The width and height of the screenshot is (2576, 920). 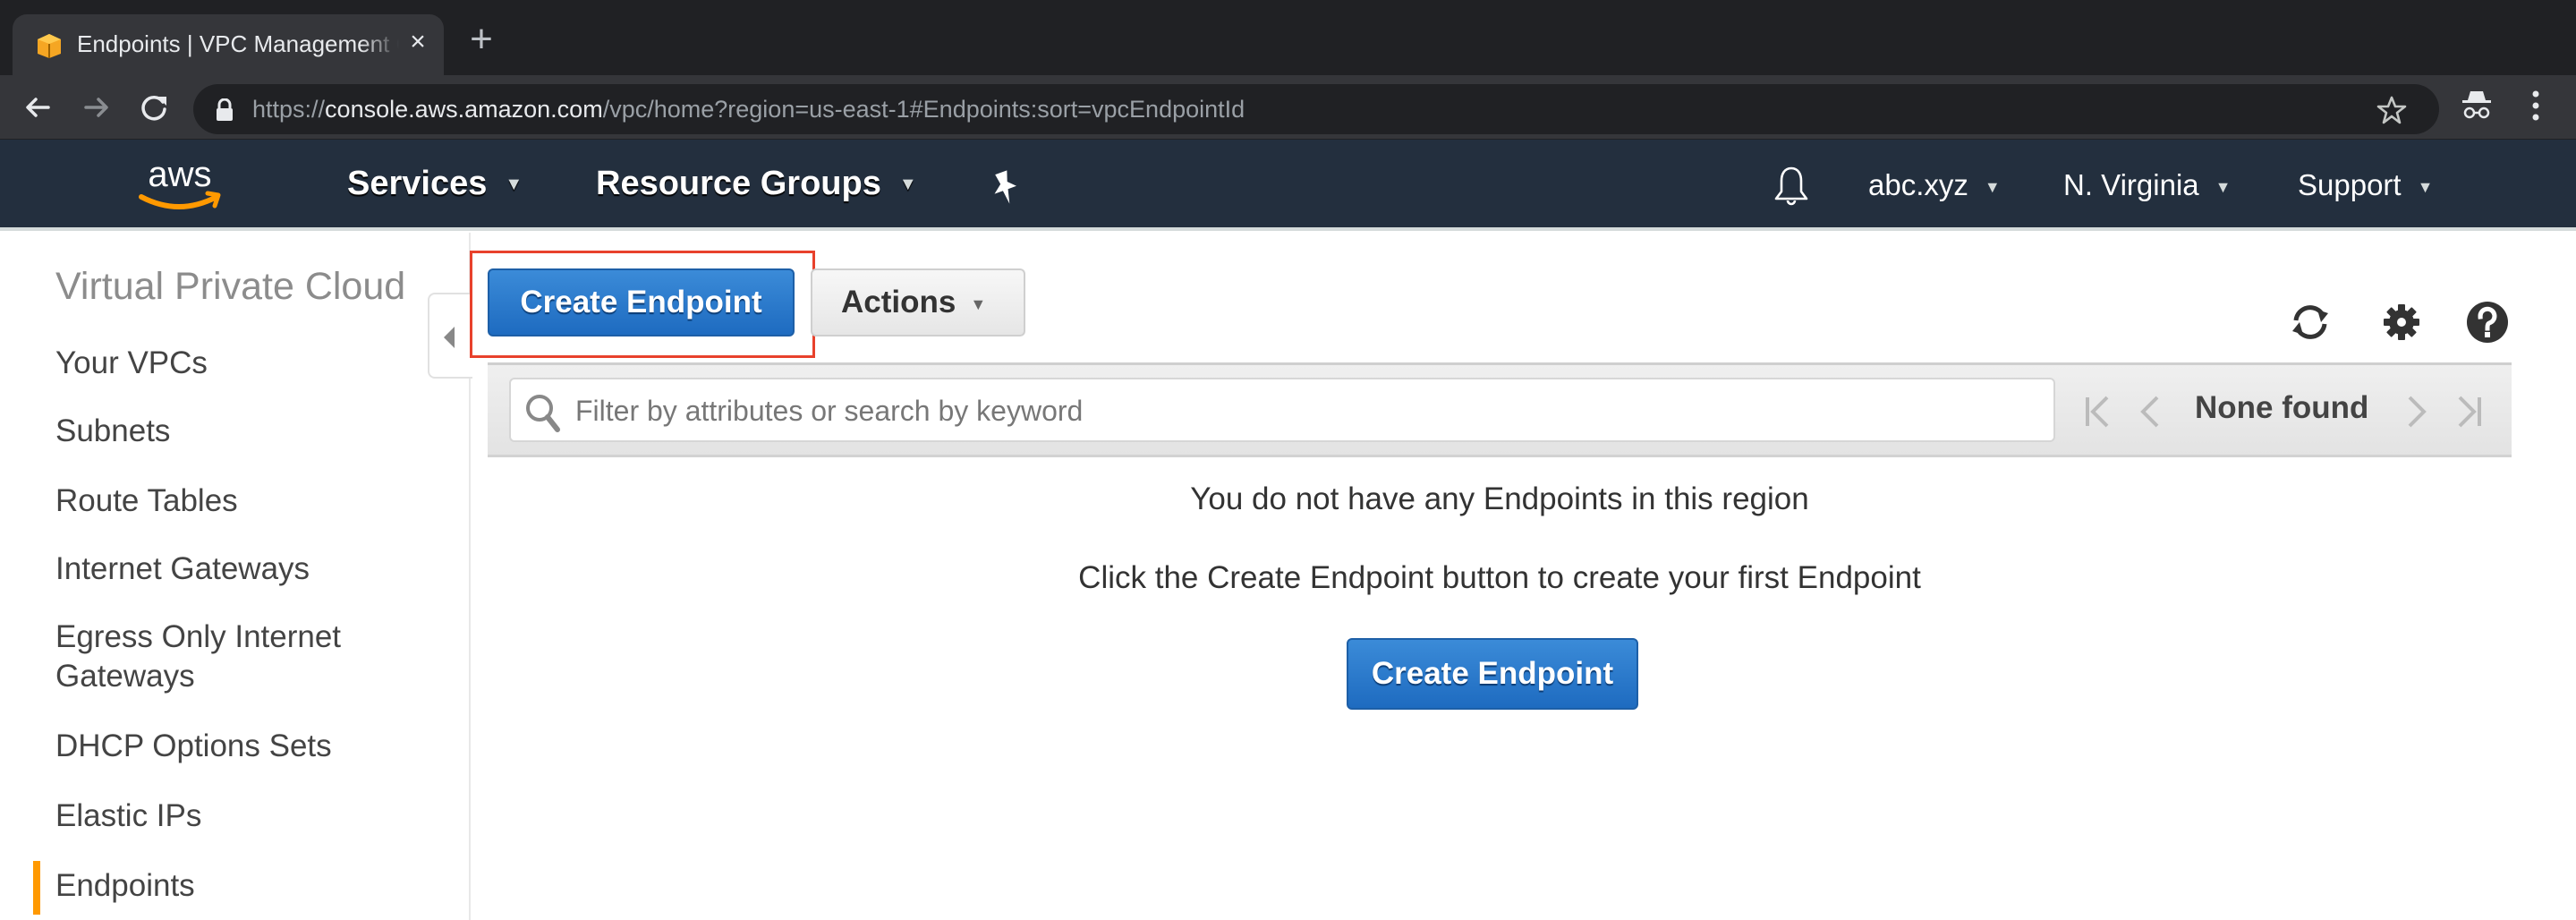 I want to click on caret-left-icon, so click(x=449, y=337).